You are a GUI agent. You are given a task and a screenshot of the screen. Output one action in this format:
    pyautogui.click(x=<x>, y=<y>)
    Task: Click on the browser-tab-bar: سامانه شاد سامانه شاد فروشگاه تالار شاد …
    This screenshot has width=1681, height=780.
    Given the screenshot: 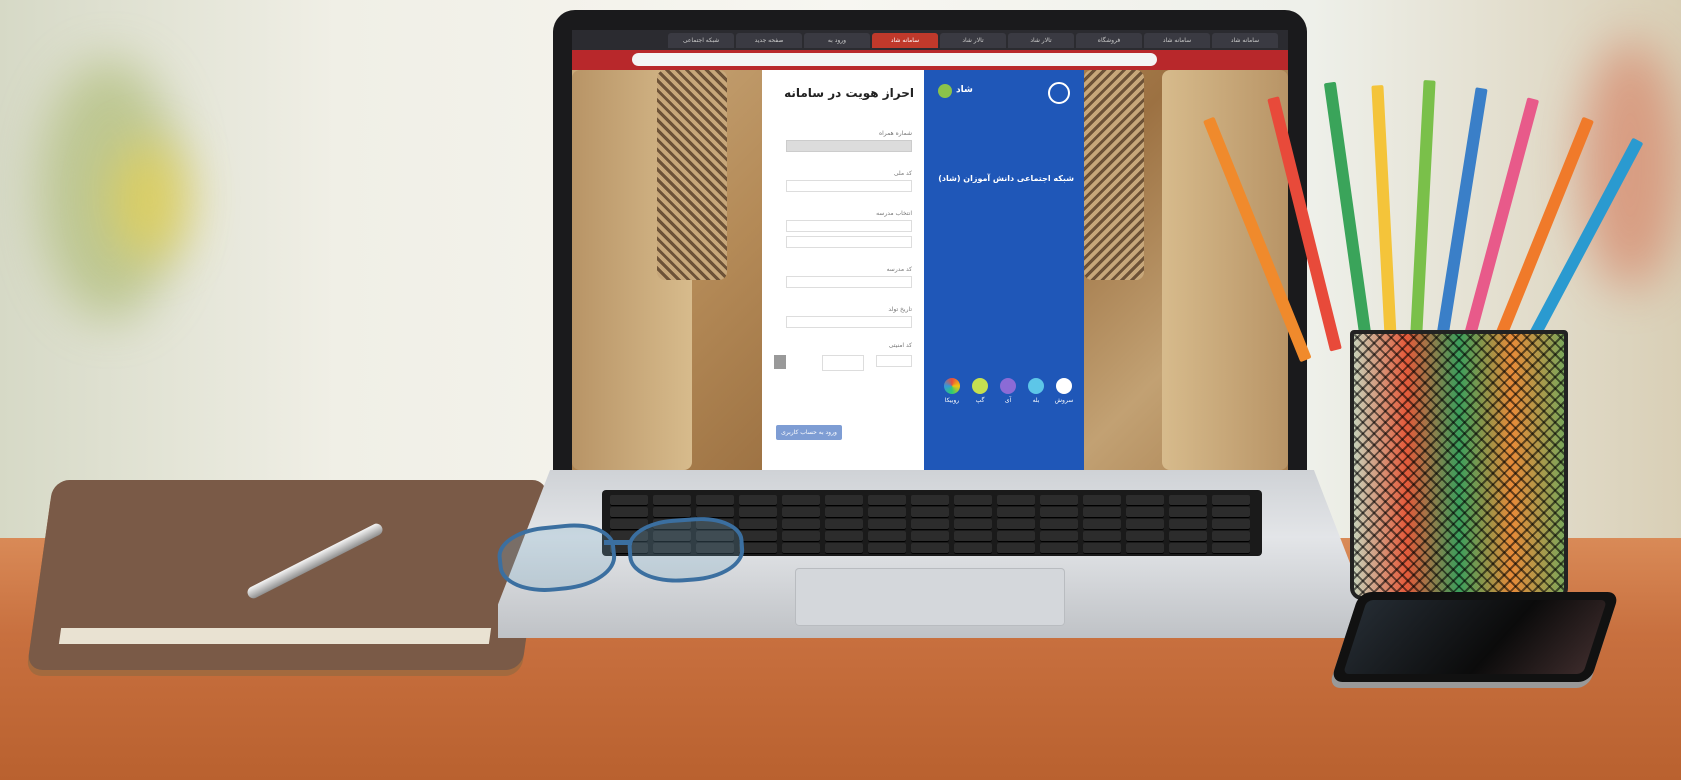 What is the action you would take?
    pyautogui.click(x=930, y=40)
    